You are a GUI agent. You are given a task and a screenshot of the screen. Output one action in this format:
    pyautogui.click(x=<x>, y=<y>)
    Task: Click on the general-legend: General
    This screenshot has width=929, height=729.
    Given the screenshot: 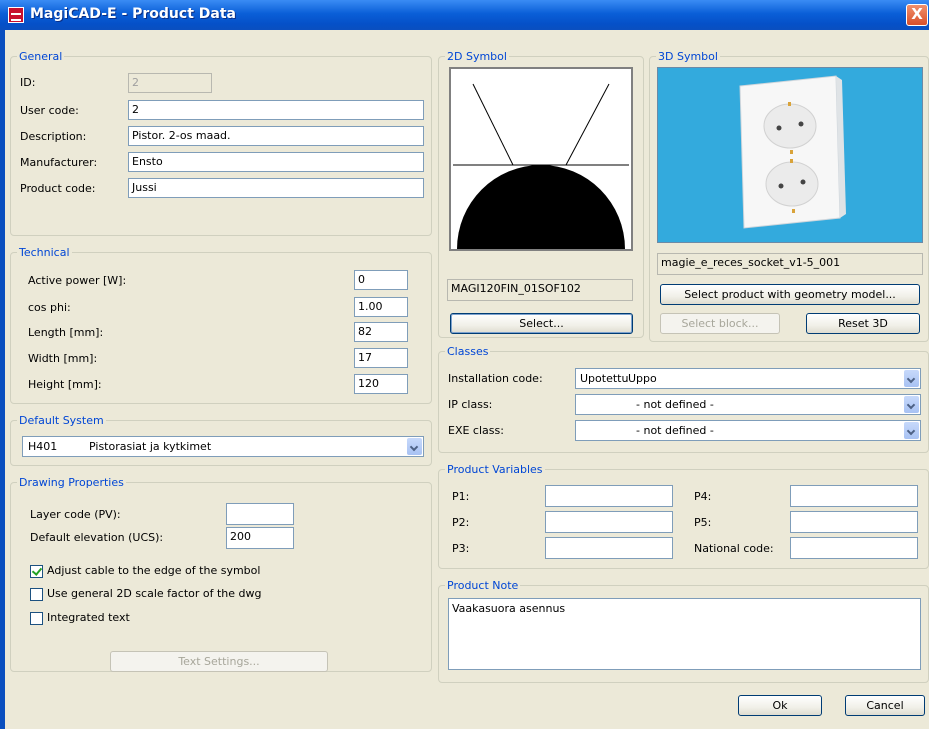 What is the action you would take?
    pyautogui.click(x=41, y=56)
    